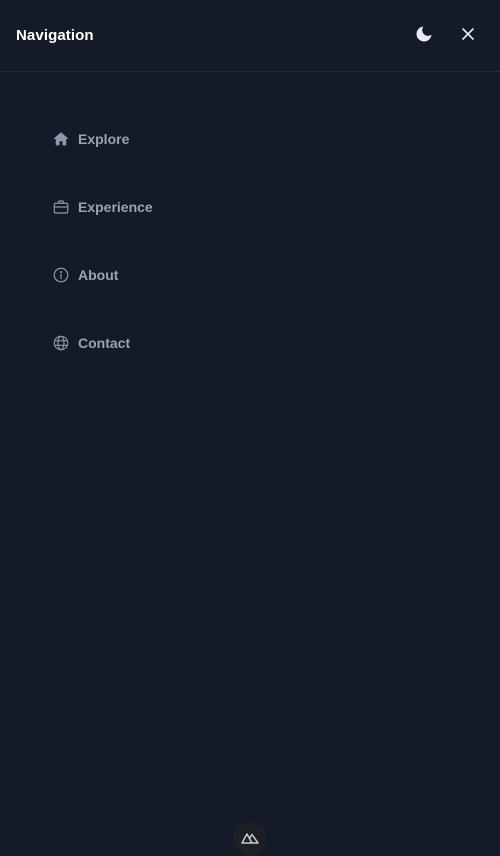 The image size is (500, 856). Describe the element at coordinates (250, 36) in the screenshot. I see `drawer-header: Navigation` at that location.